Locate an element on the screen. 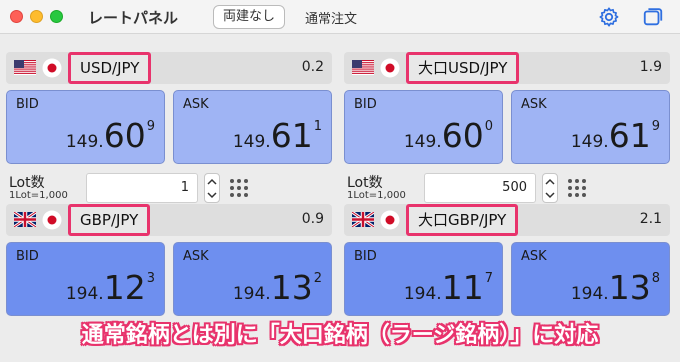 The height and width of the screenshot is (362, 680). ask-button: ASK 149.611 is located at coordinates (252, 127).